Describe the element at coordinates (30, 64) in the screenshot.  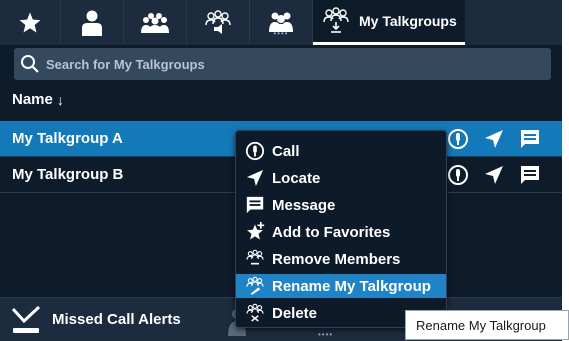
I see `search-icon` at that location.